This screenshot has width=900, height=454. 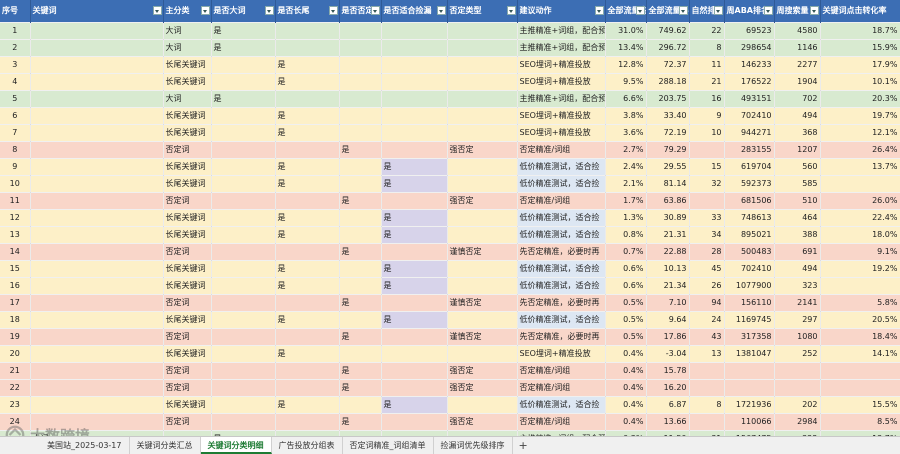 What do you see at coordinates (360, 150) in the screenshot?
I see `cell-neg: 是` at bounding box center [360, 150].